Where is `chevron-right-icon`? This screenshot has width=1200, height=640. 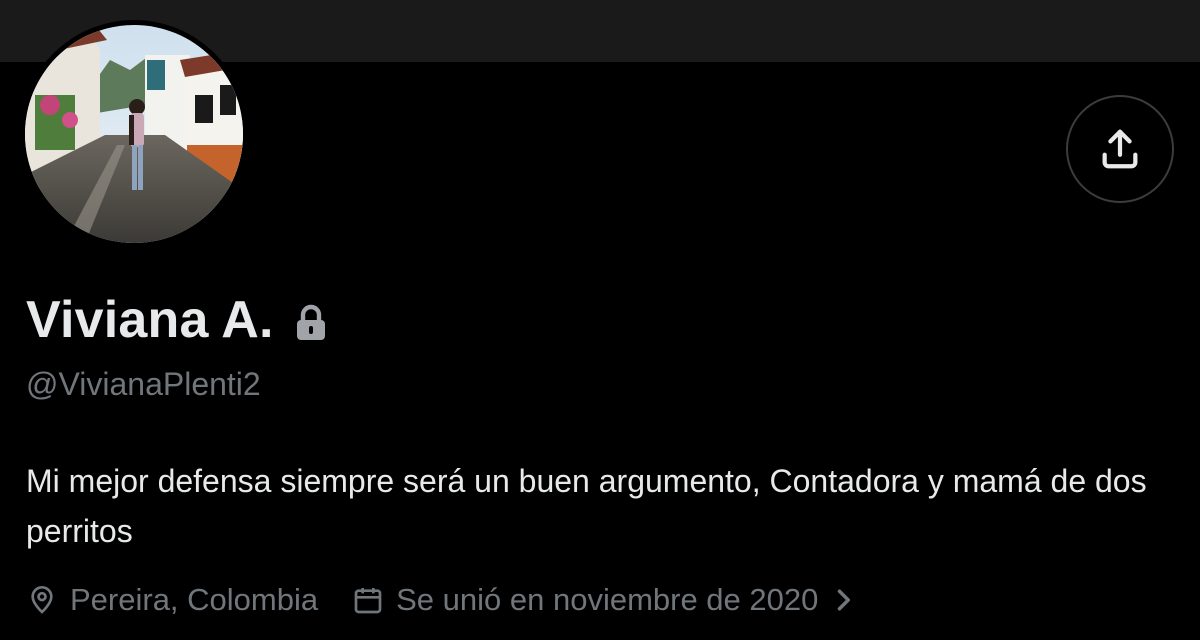 chevron-right-icon is located at coordinates (843, 600).